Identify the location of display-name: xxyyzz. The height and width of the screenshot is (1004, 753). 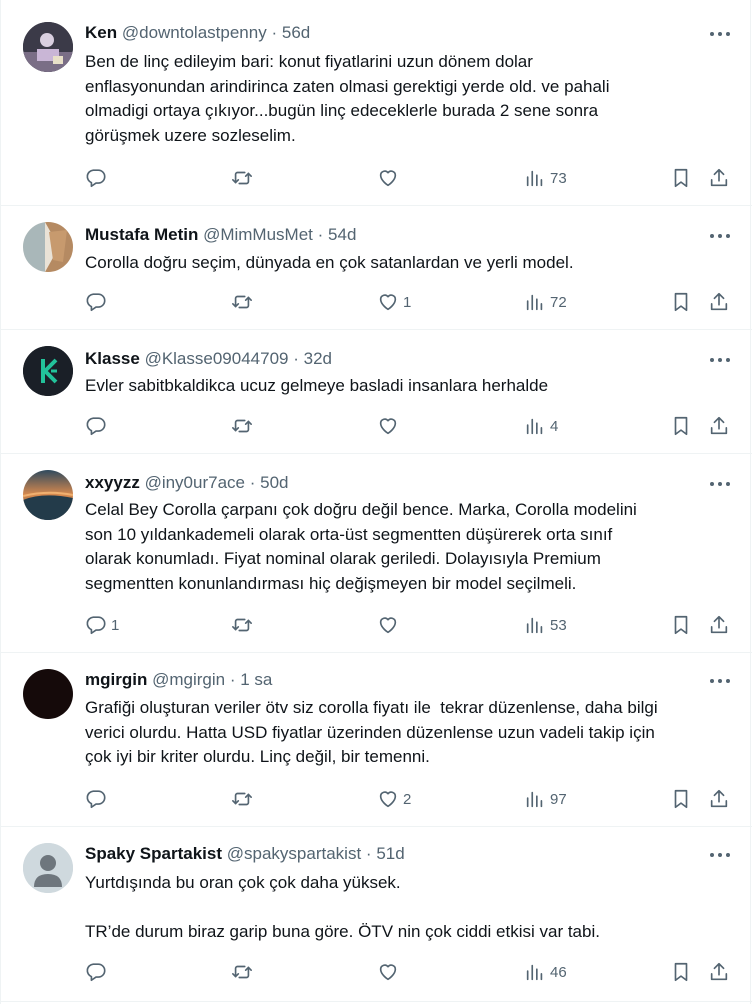
(112, 482).